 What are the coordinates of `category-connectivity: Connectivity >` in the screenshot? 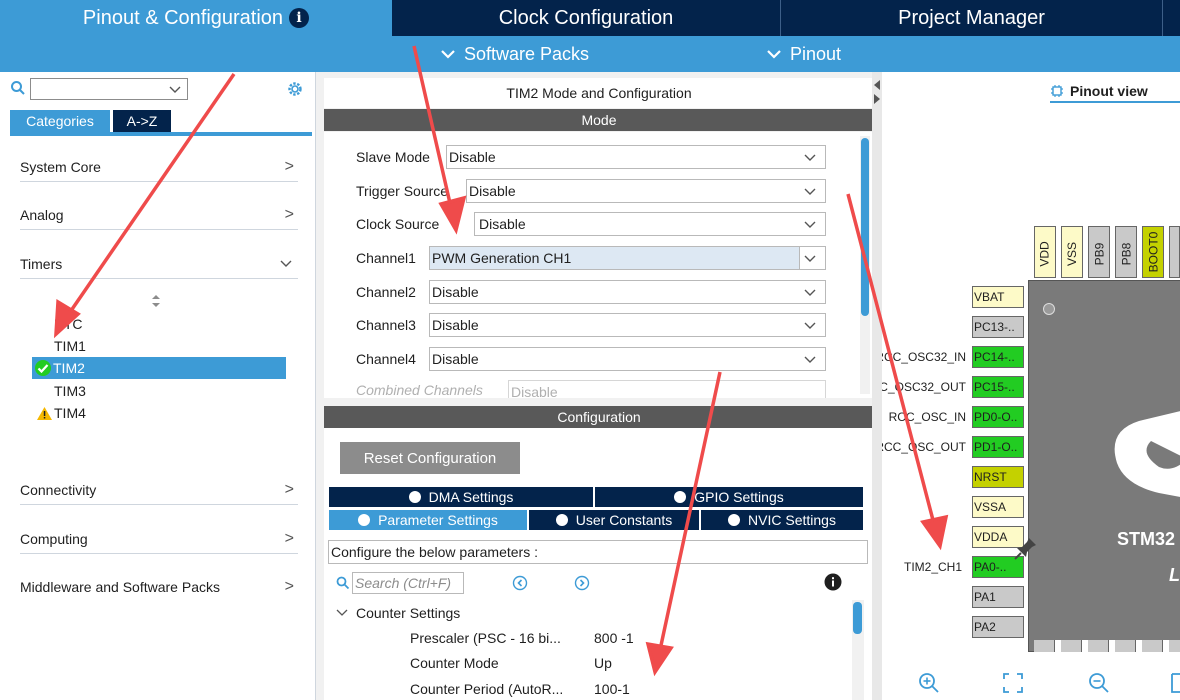 It's located at (159, 490).